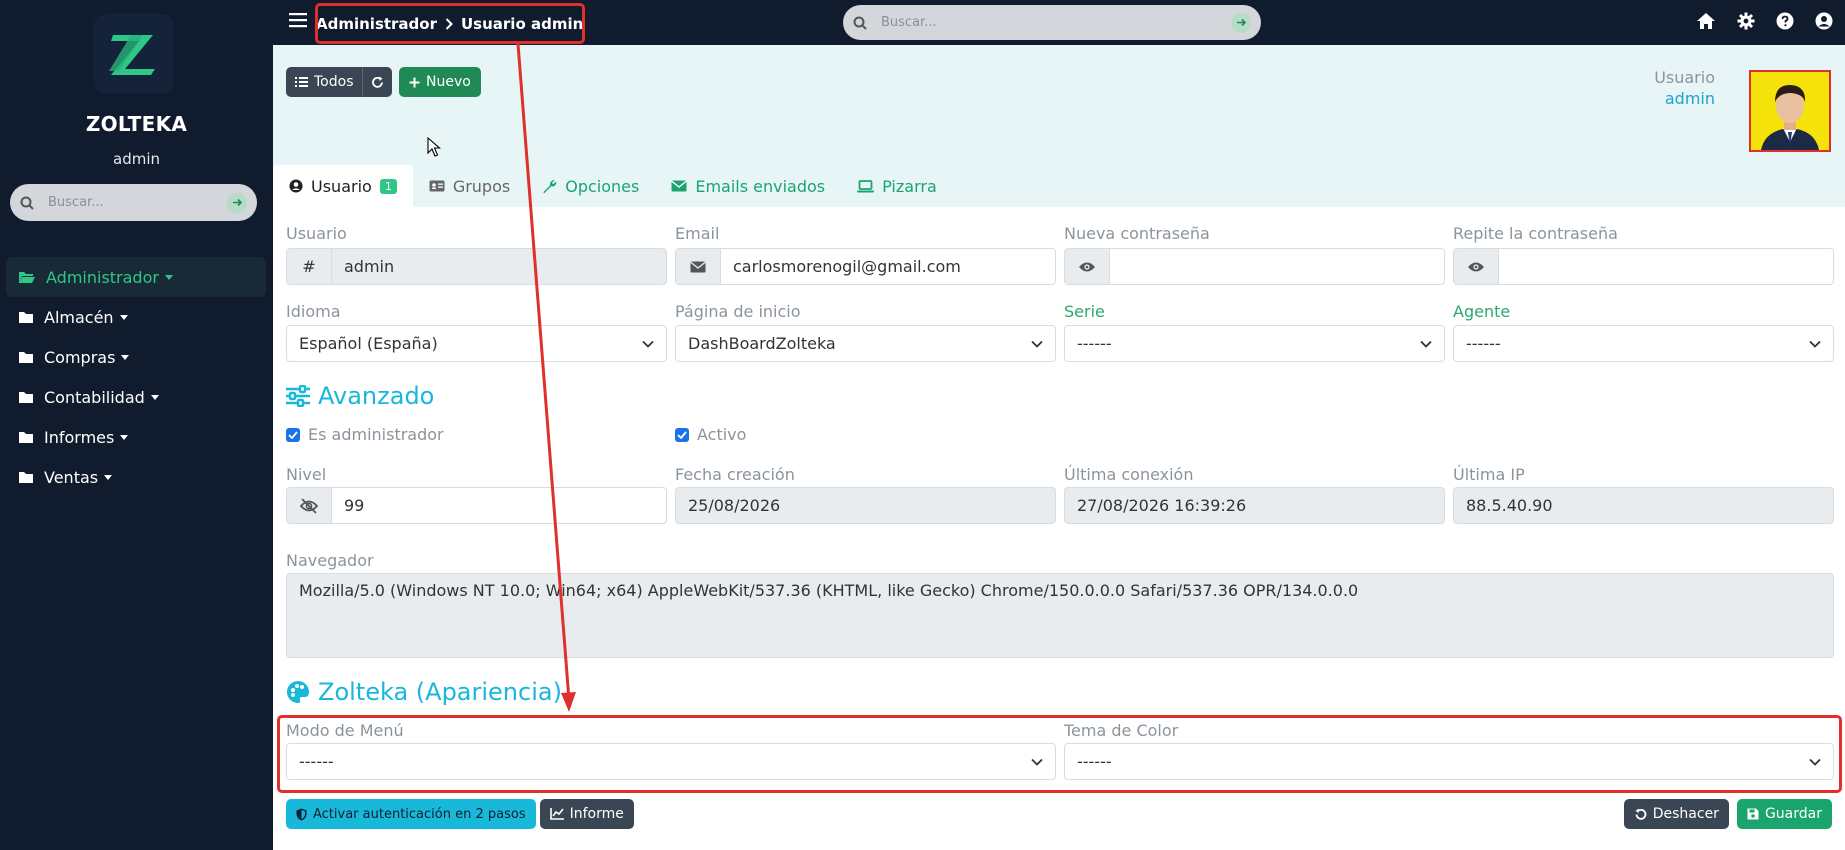  Describe the element at coordinates (897, 186) in the screenshot. I see `tab-pizarra: Pizarra` at that location.